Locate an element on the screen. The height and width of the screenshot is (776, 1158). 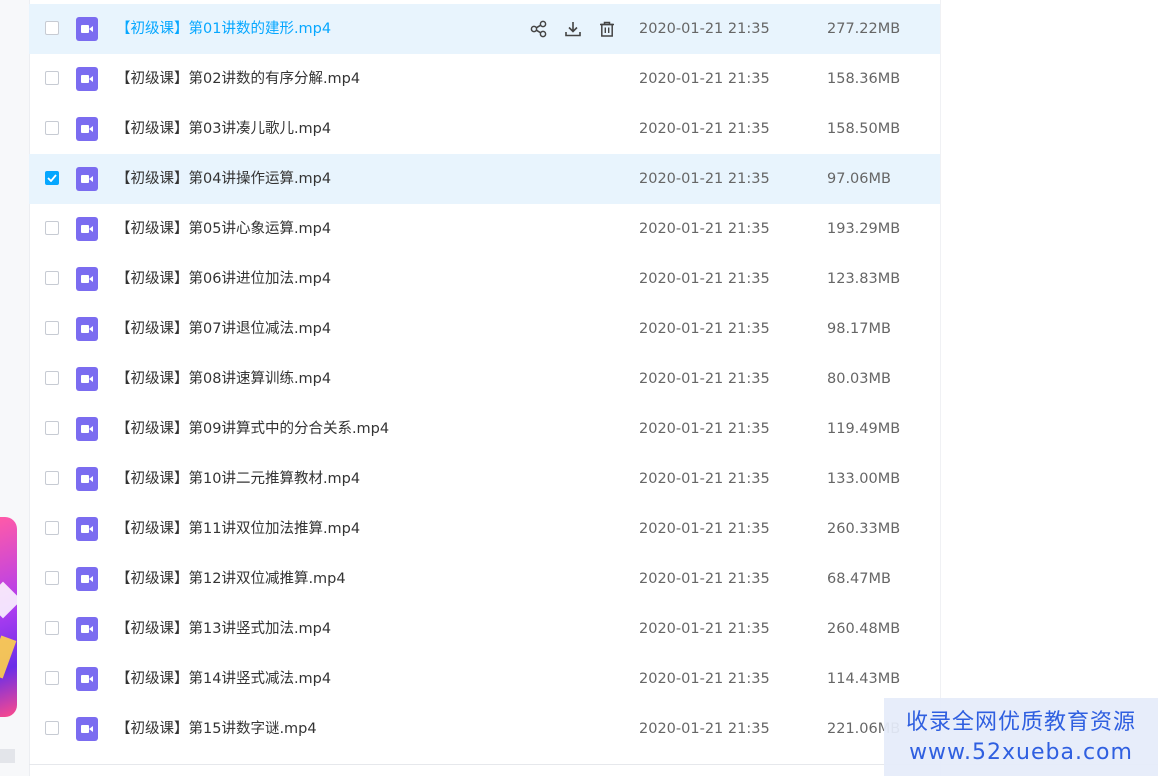
file-name: 【初级课】第02讲数的有序分解.mp4 is located at coordinates (238, 79).